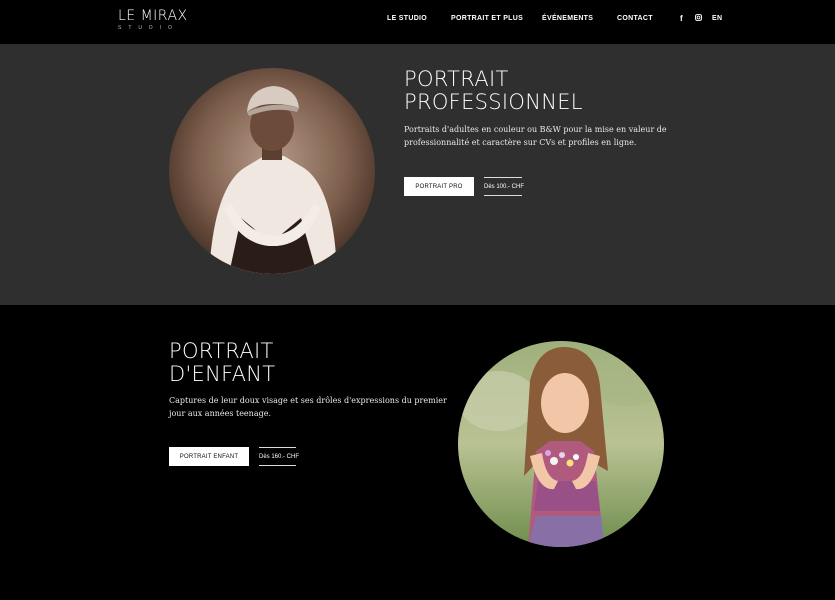  I want to click on pro-title-line2: PROFESSIONNEL, so click(493, 102).